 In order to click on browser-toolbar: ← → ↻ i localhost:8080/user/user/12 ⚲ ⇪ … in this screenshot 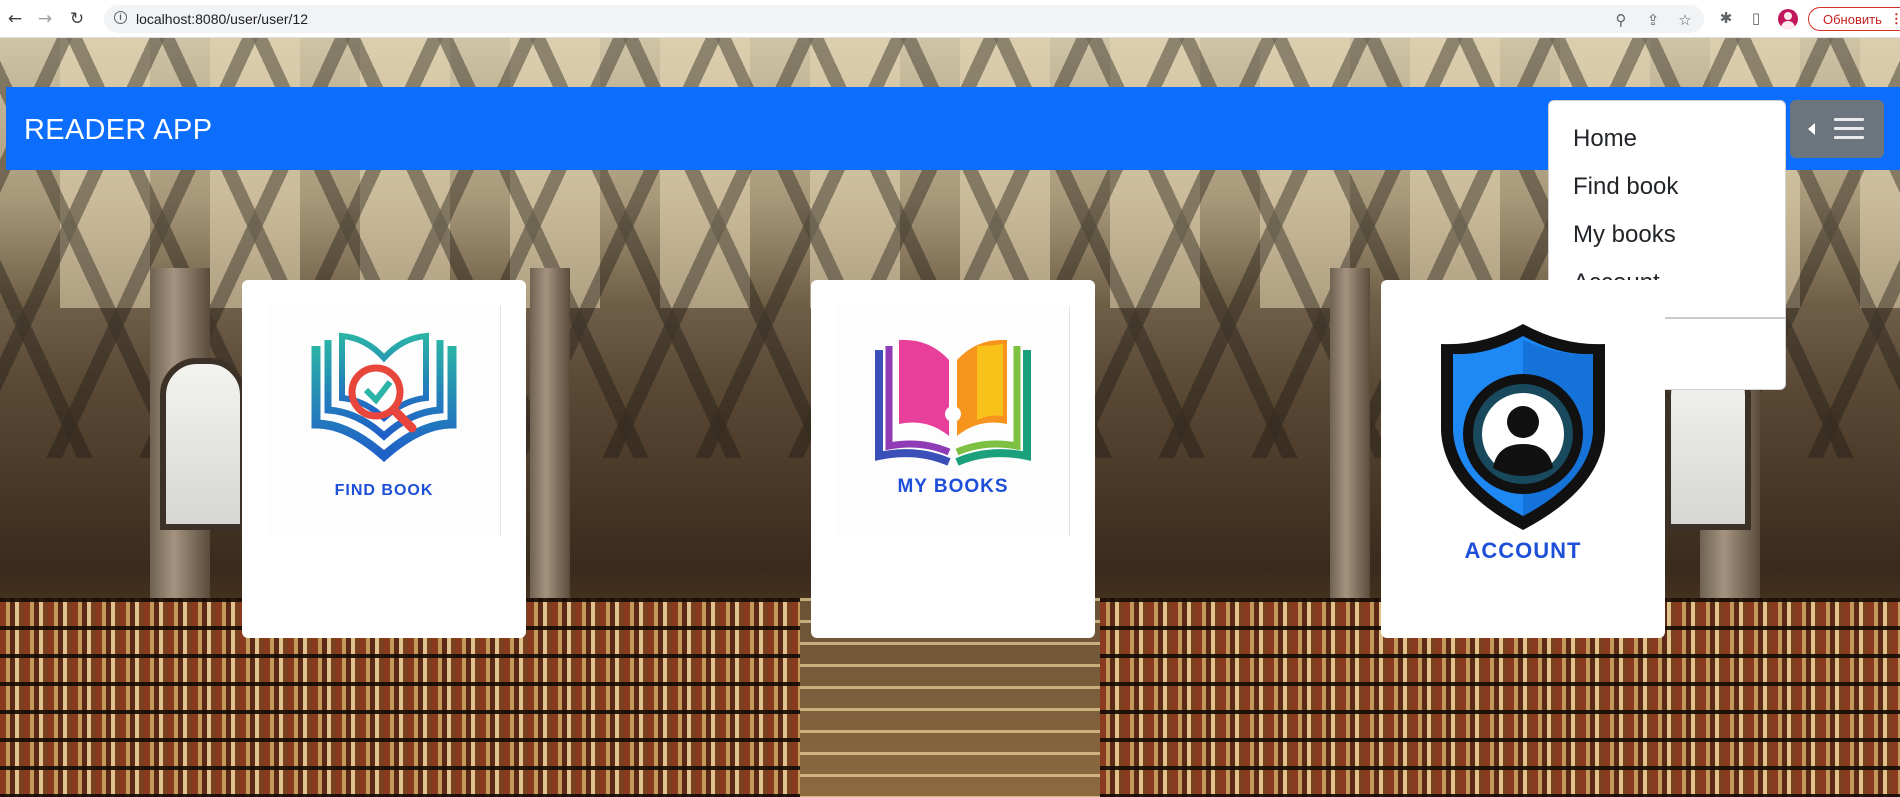, I will do `click(950, 19)`.